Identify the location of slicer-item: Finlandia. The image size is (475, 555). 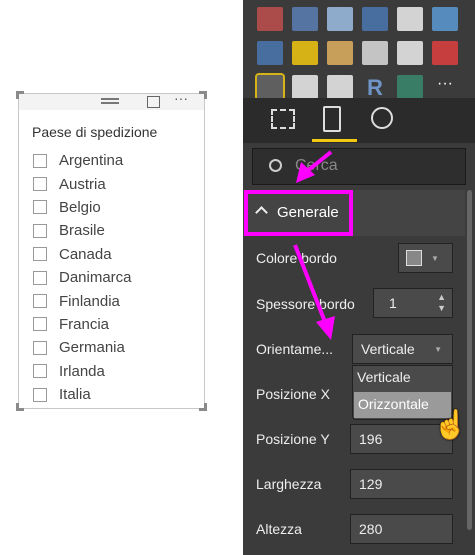
(82, 300).